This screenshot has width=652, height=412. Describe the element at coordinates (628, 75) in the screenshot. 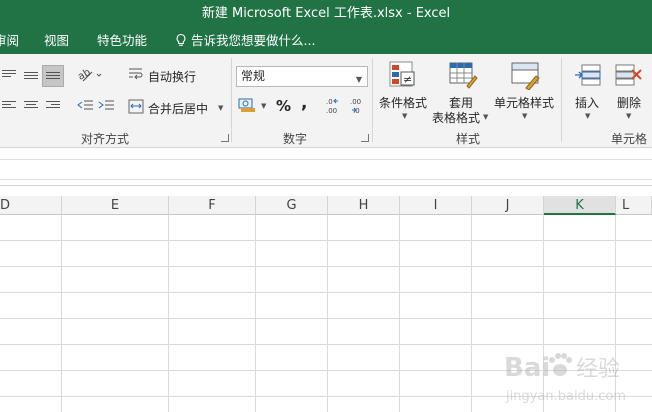

I see `delete-cells-icon` at that location.